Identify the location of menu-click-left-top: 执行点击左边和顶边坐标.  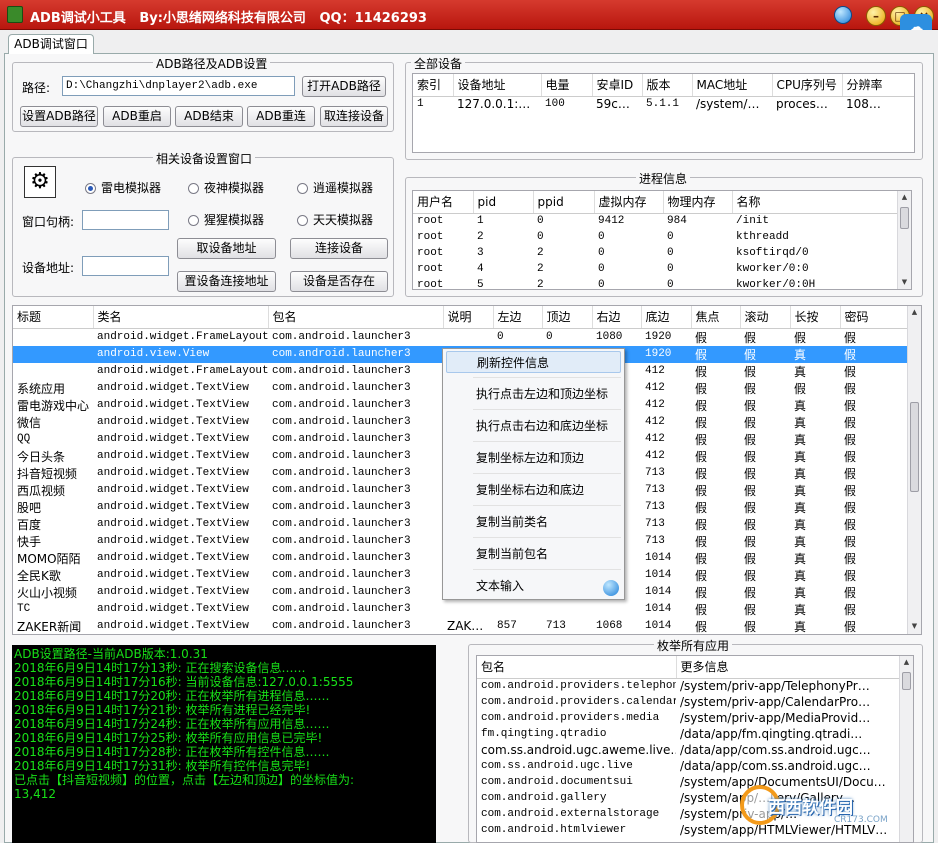
(533, 394).